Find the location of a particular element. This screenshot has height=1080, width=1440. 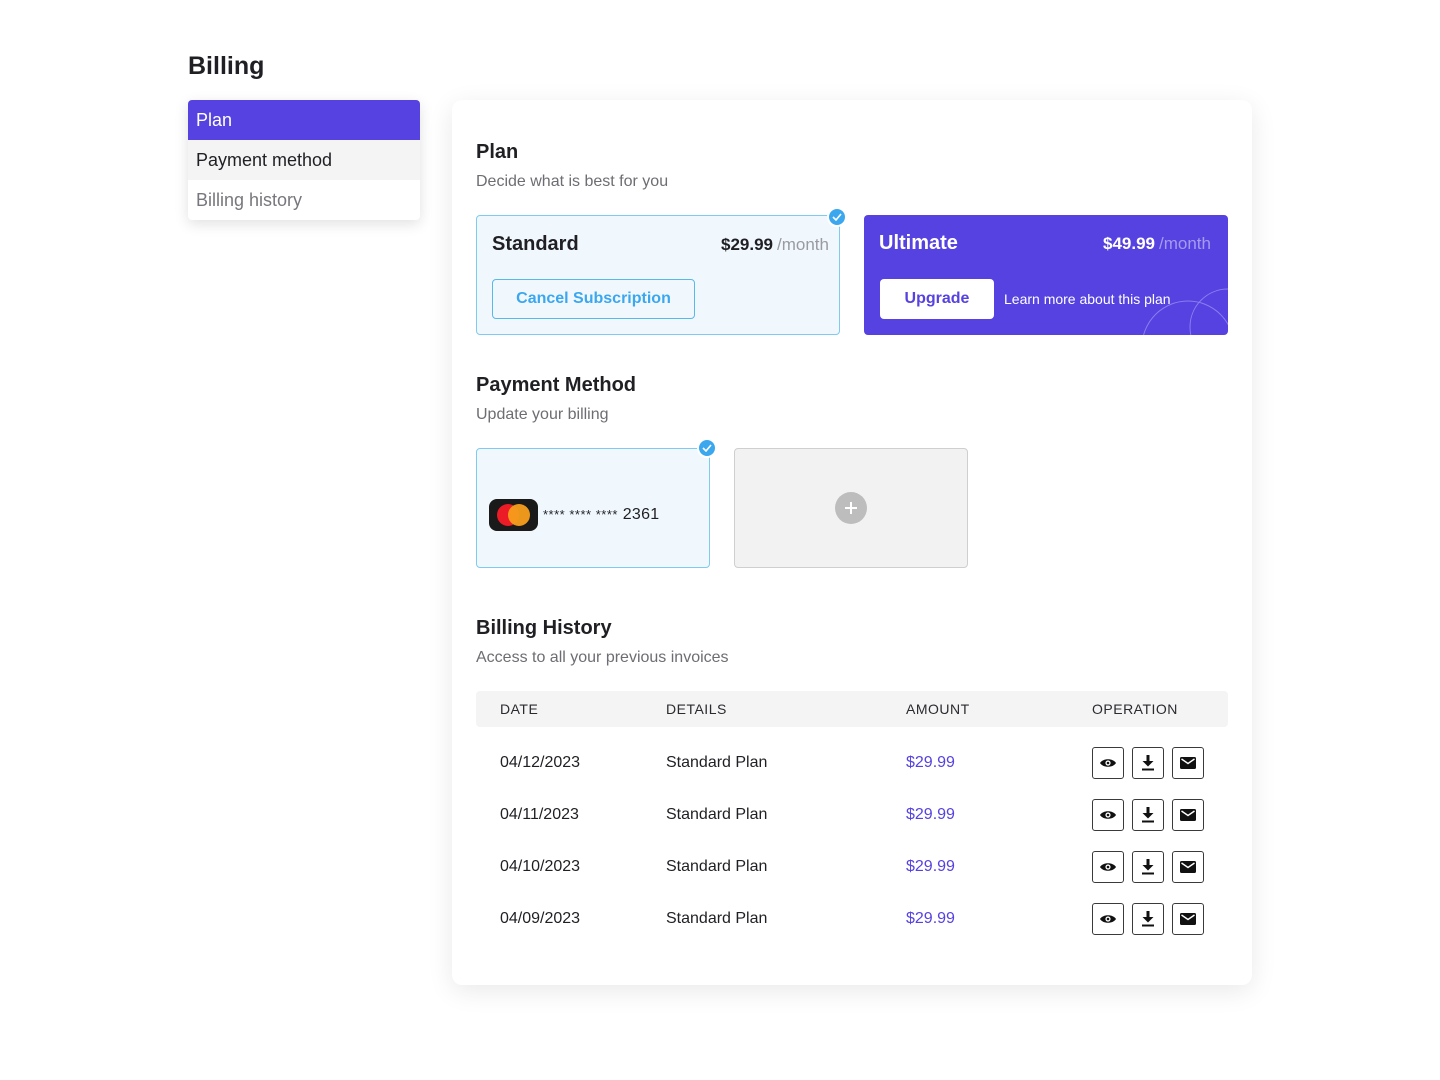

plus-icon is located at coordinates (851, 508).